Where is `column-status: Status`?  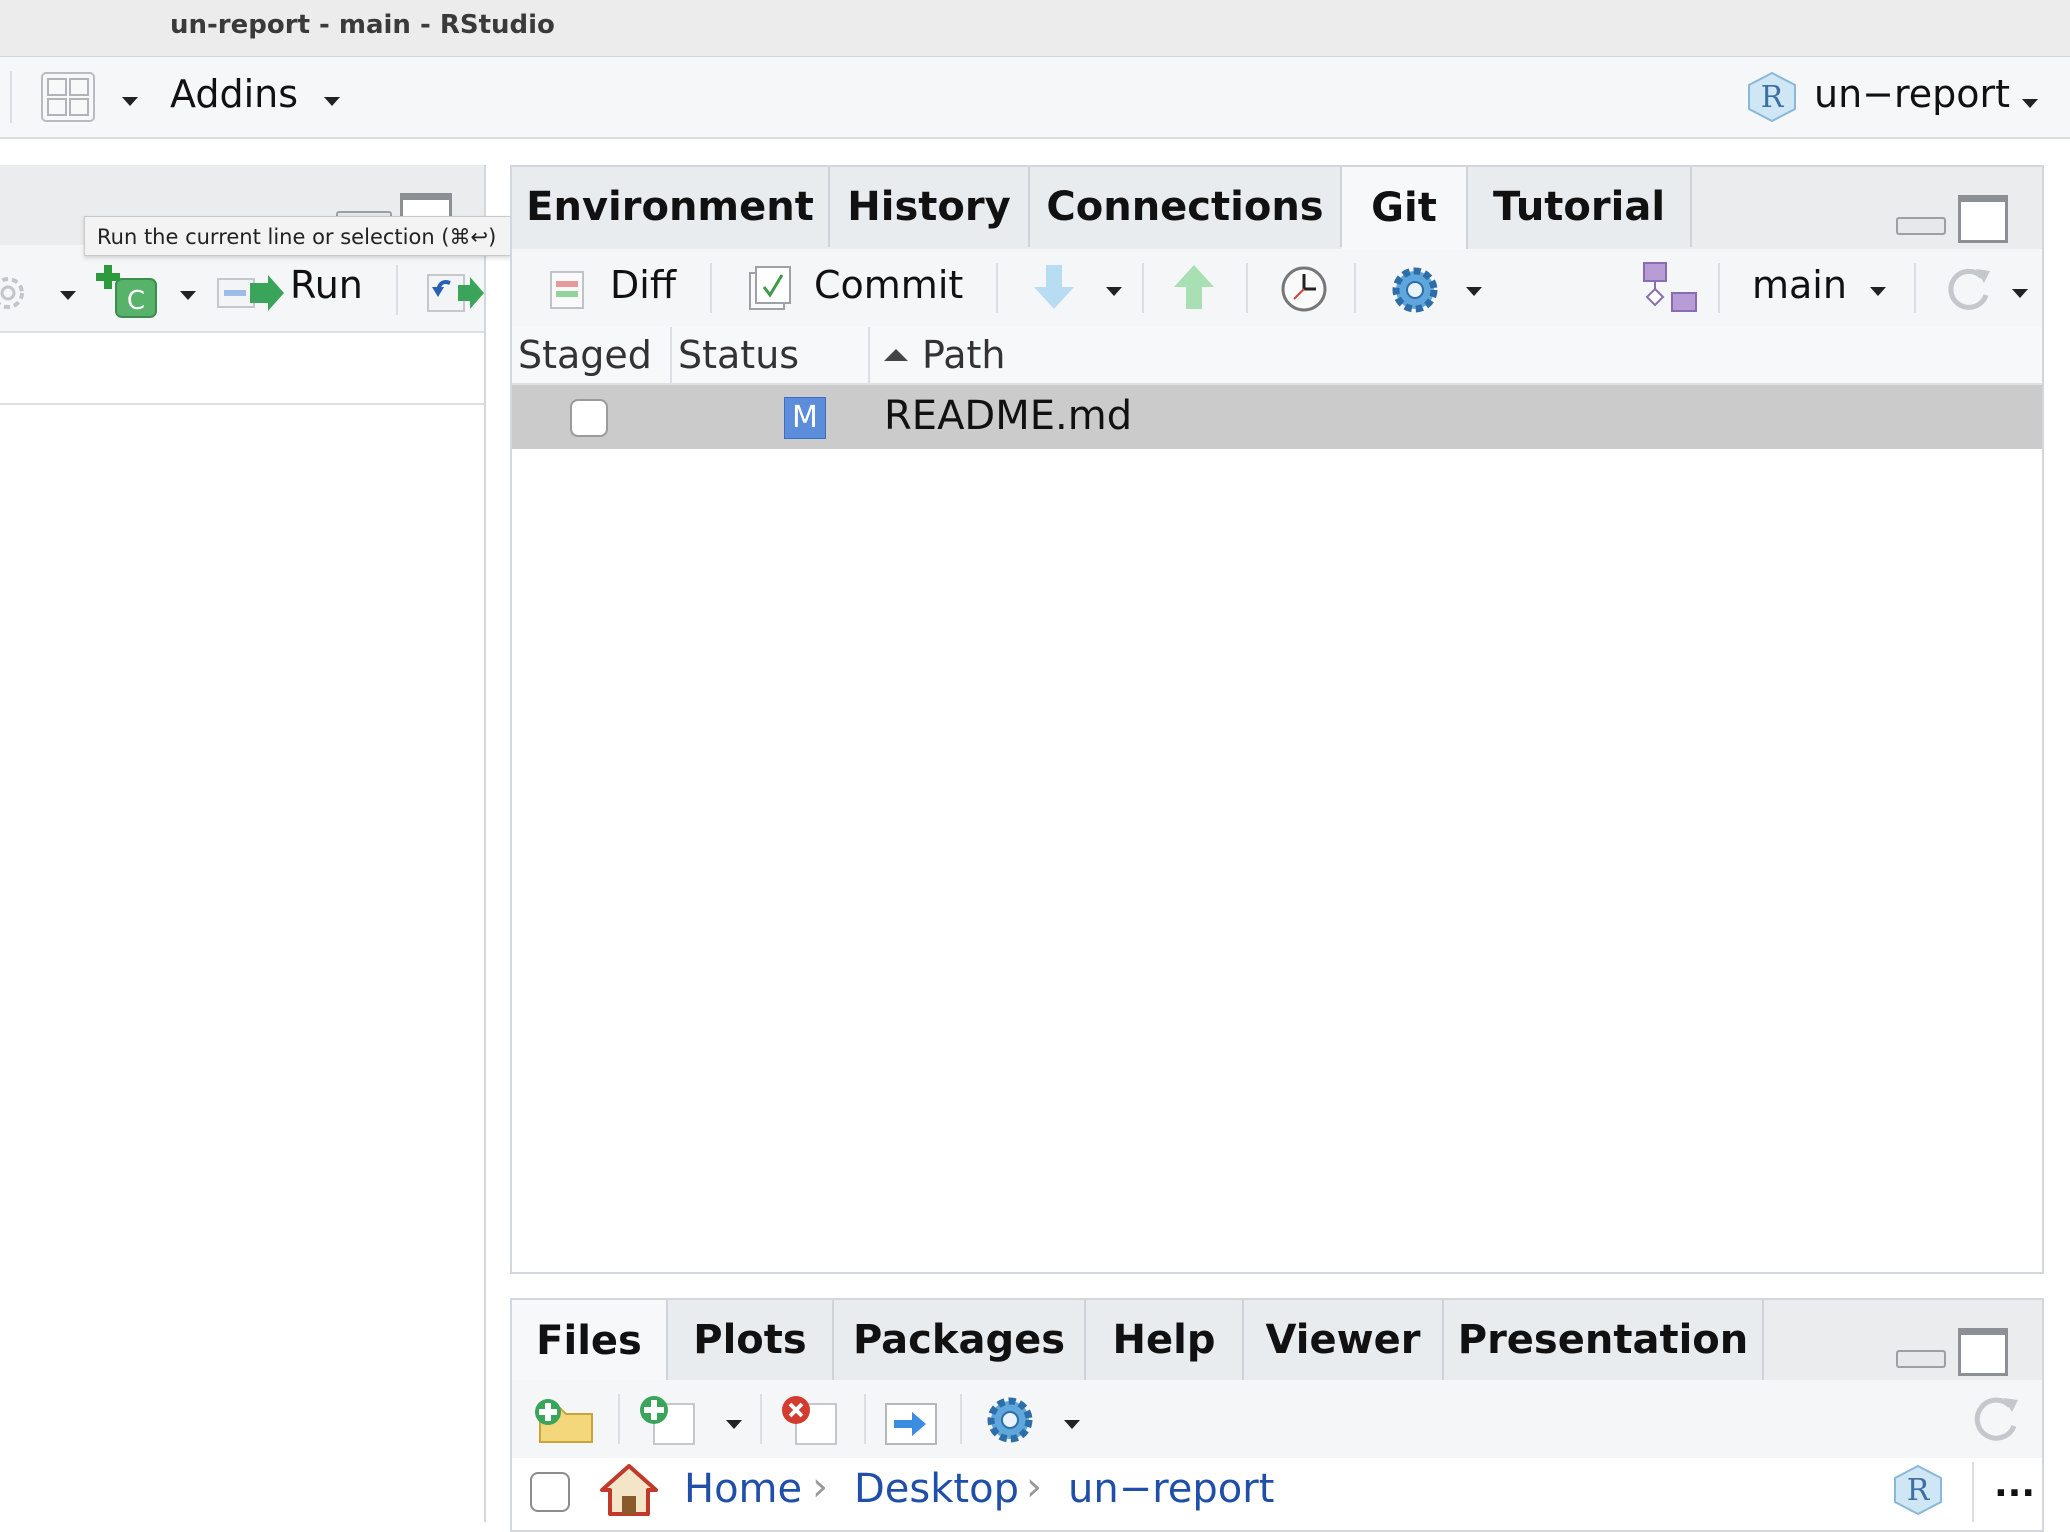 column-status: Status is located at coordinates (738, 355).